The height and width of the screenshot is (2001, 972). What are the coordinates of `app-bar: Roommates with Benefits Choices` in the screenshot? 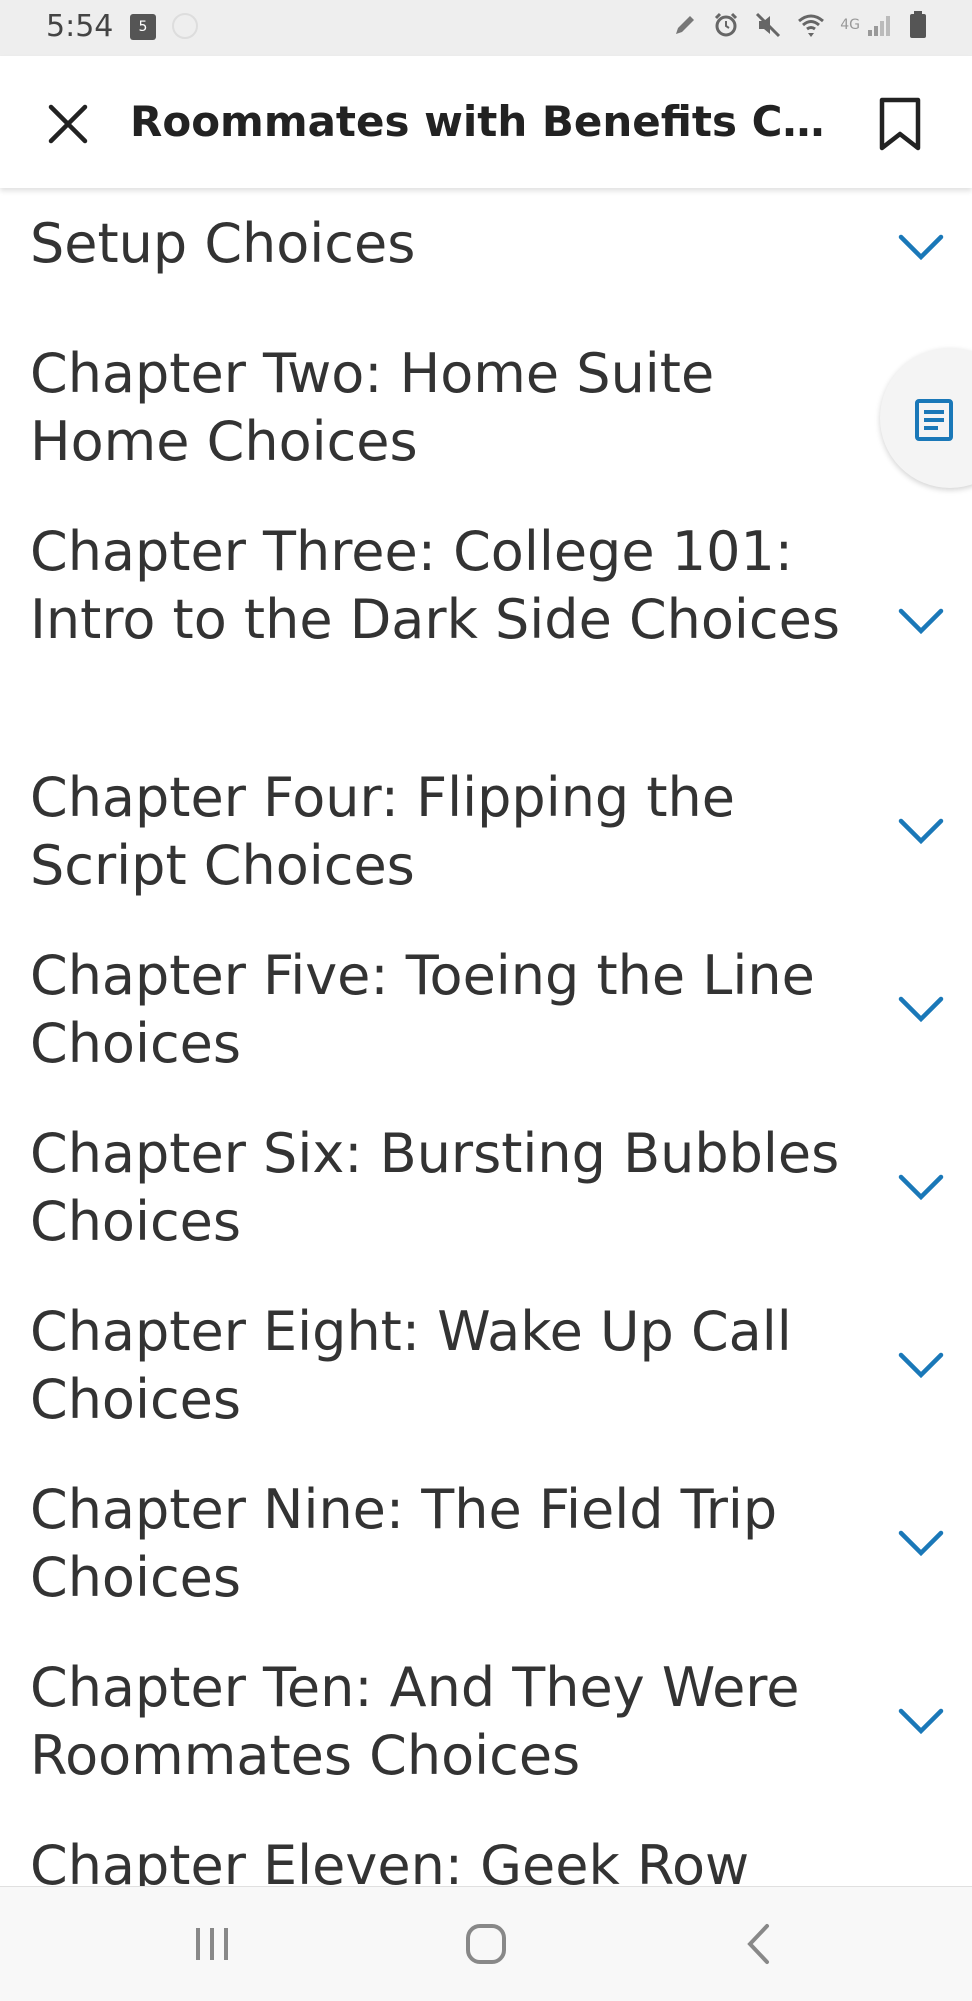 It's located at (486, 122).